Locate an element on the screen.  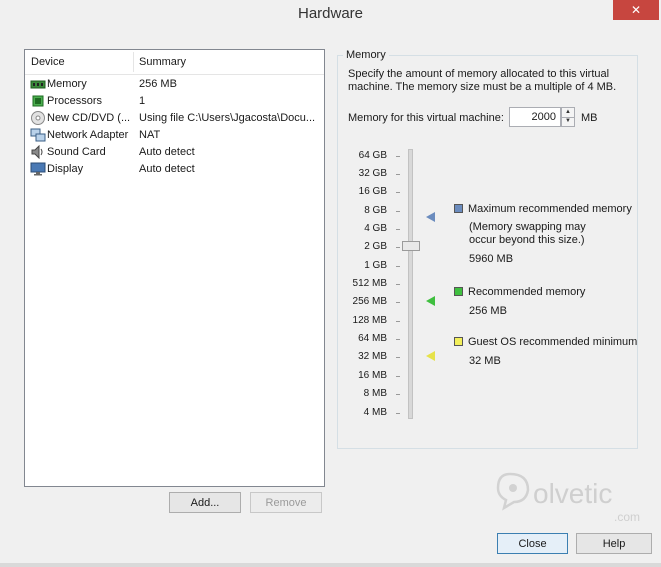
scale-label: 16 GB is located at coordinates (372, 191).